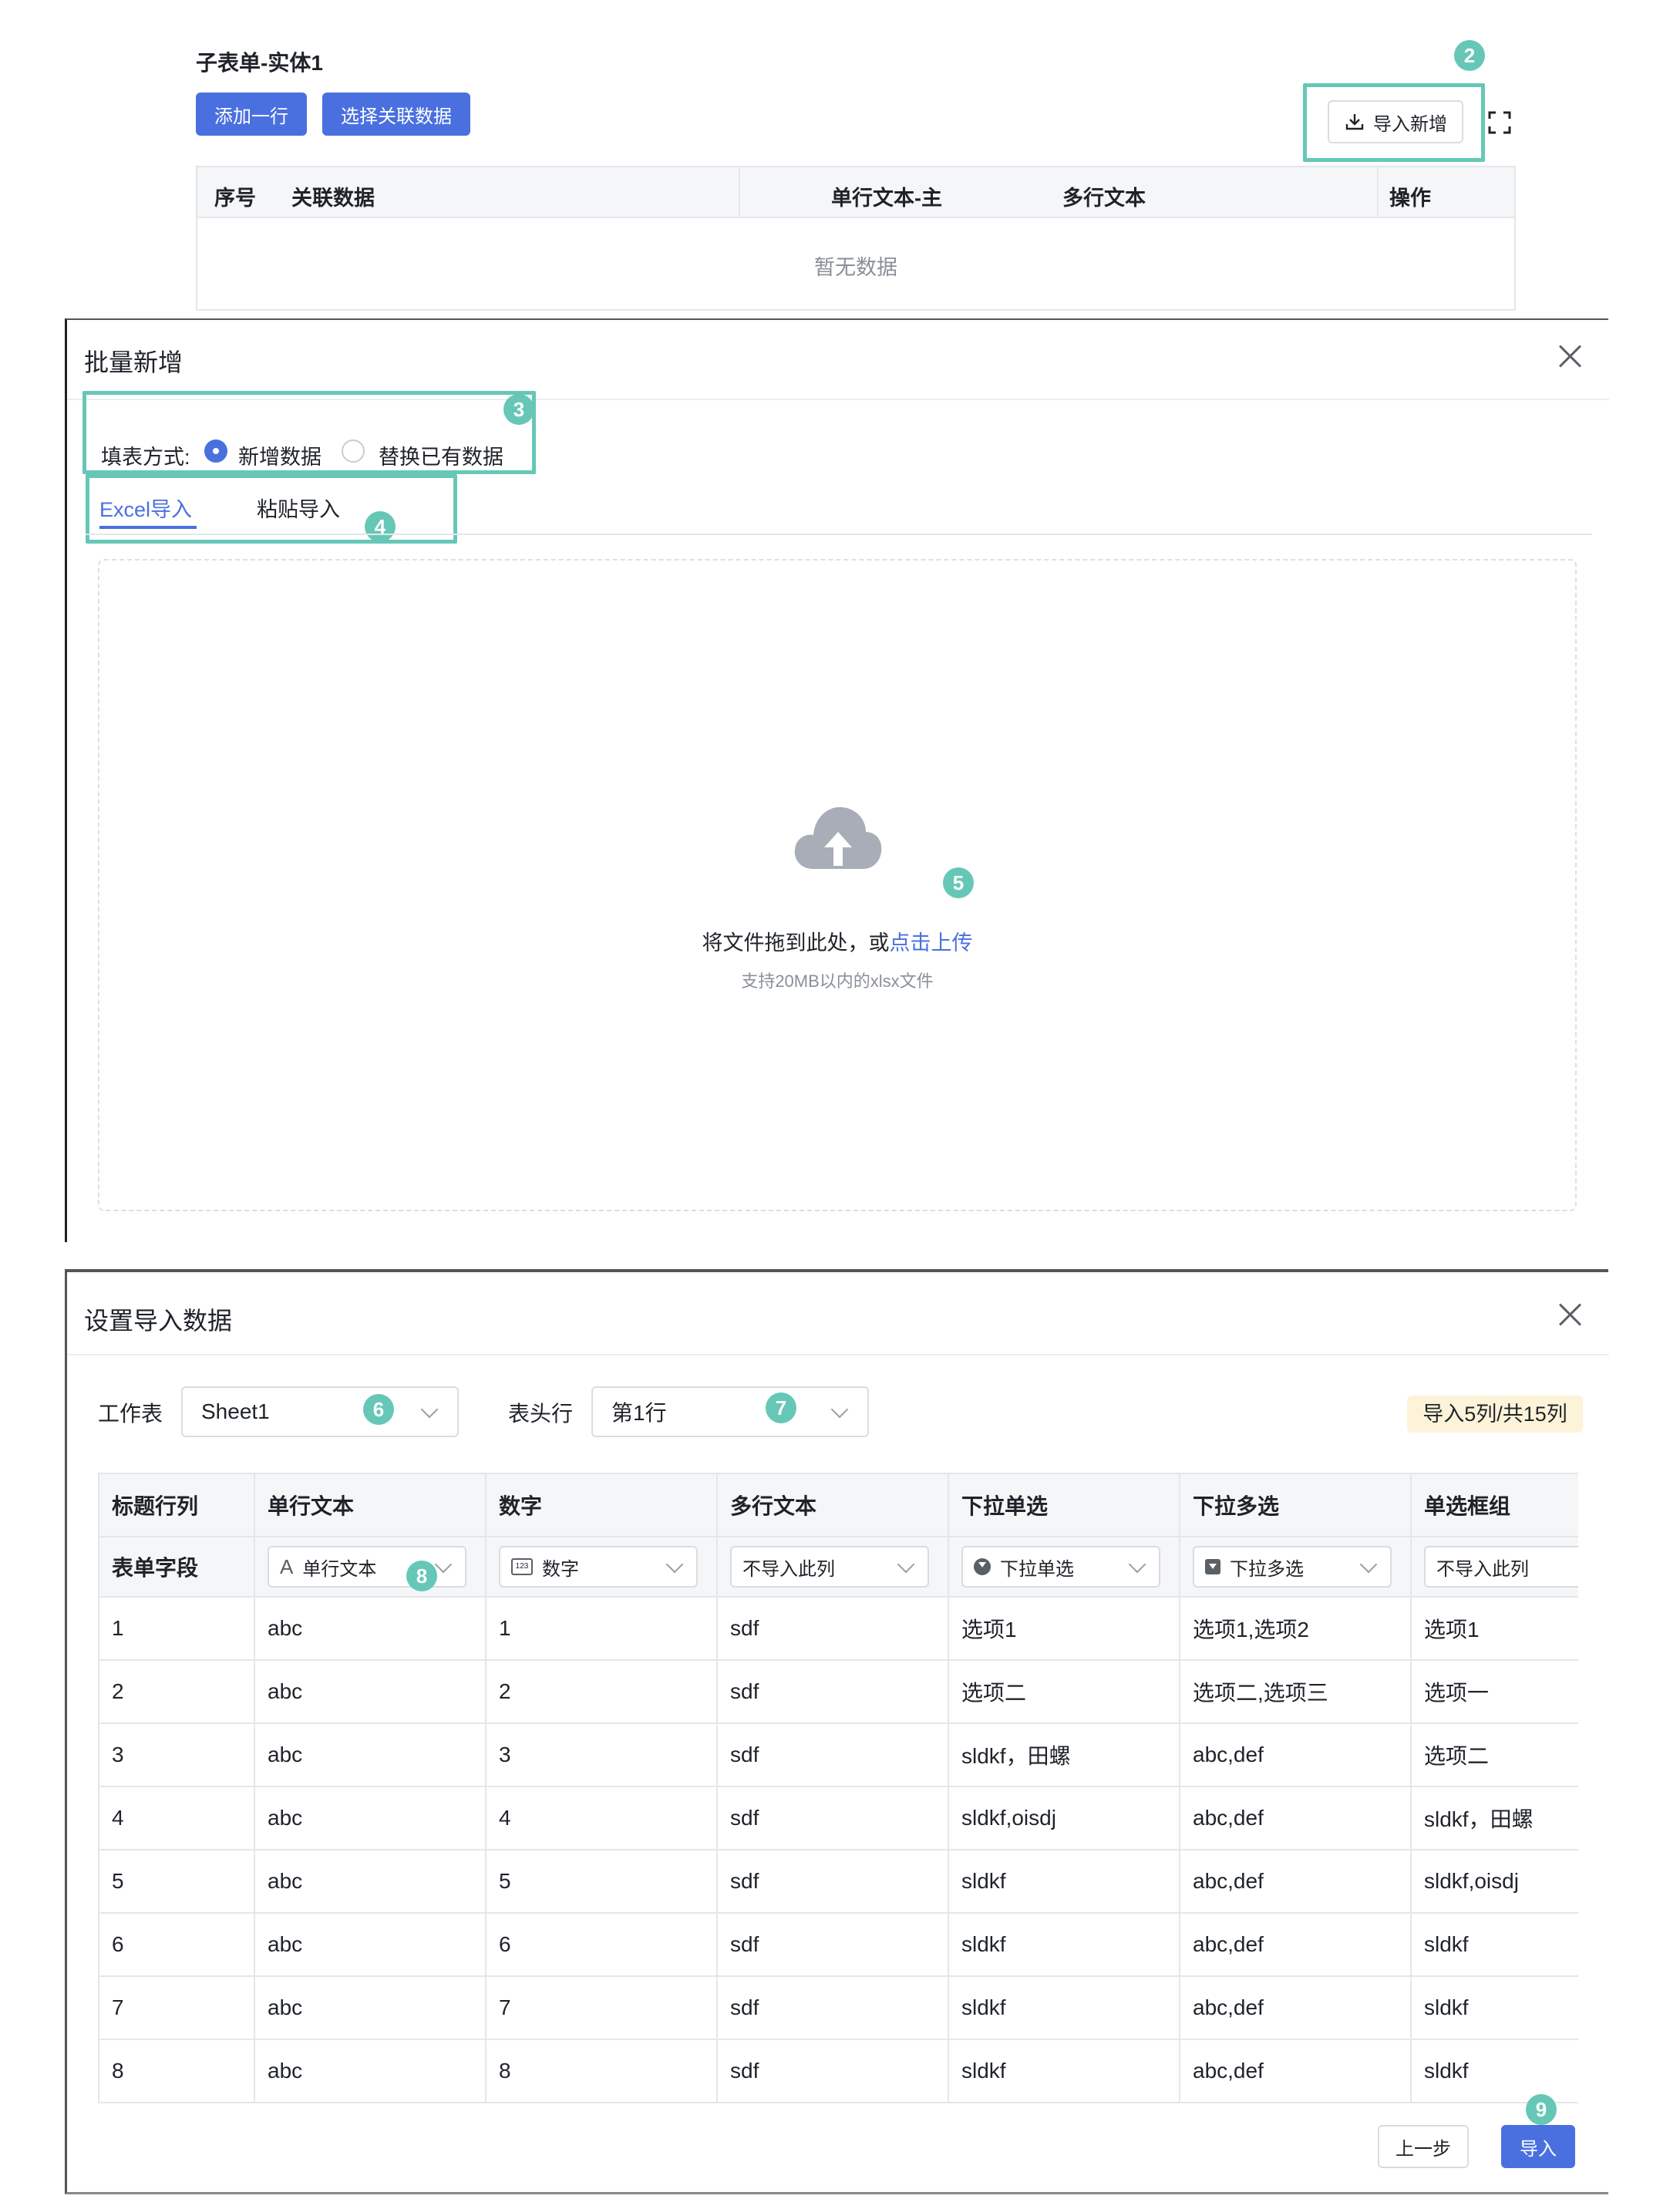 Image resolution: width=1680 pixels, height=2209 pixels. I want to click on step-badge-9: 9, so click(1541, 2109).